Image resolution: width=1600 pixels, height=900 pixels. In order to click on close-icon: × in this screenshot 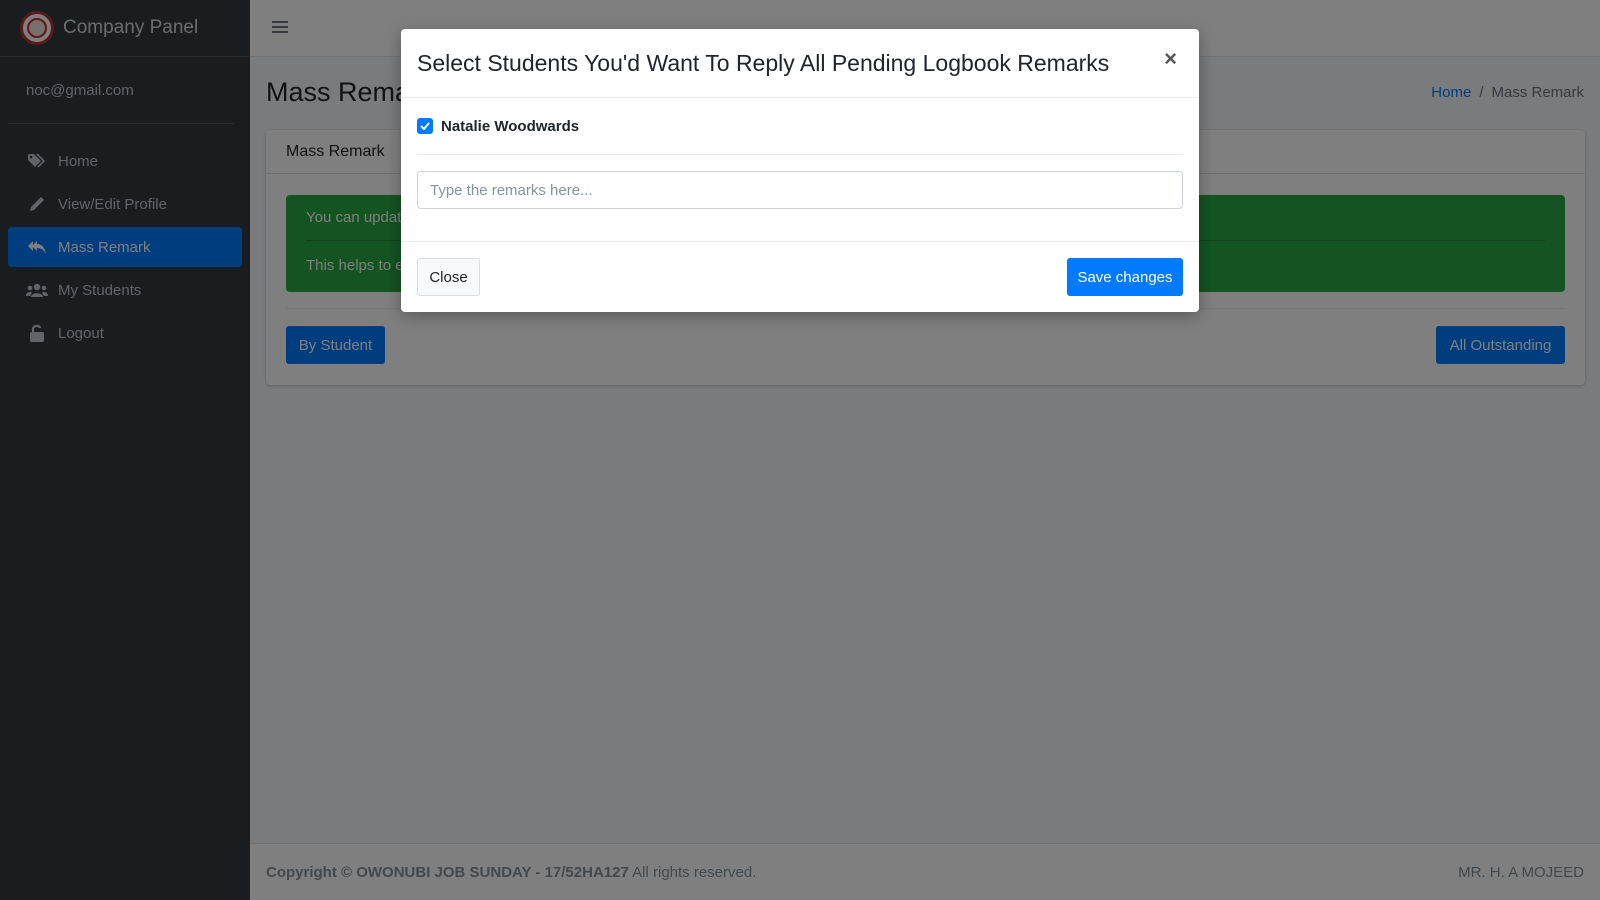, I will do `click(1170, 59)`.